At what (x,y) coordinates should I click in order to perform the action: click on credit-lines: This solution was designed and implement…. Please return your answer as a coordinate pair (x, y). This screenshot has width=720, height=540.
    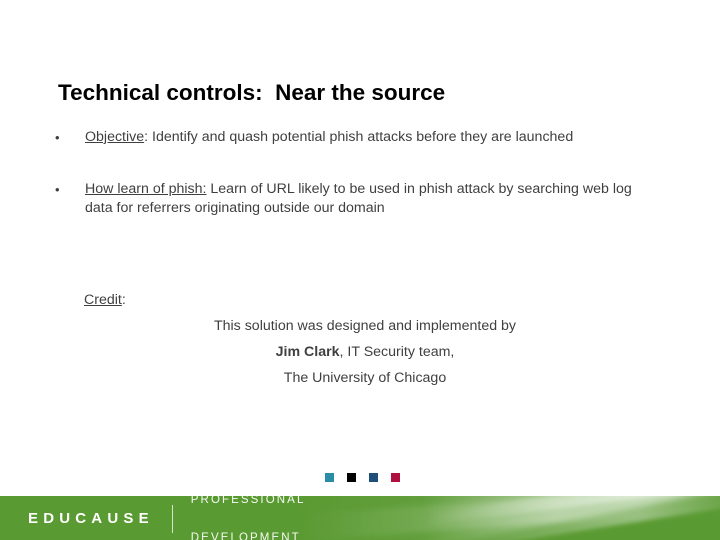
    Looking at the image, I should click on (360, 352).